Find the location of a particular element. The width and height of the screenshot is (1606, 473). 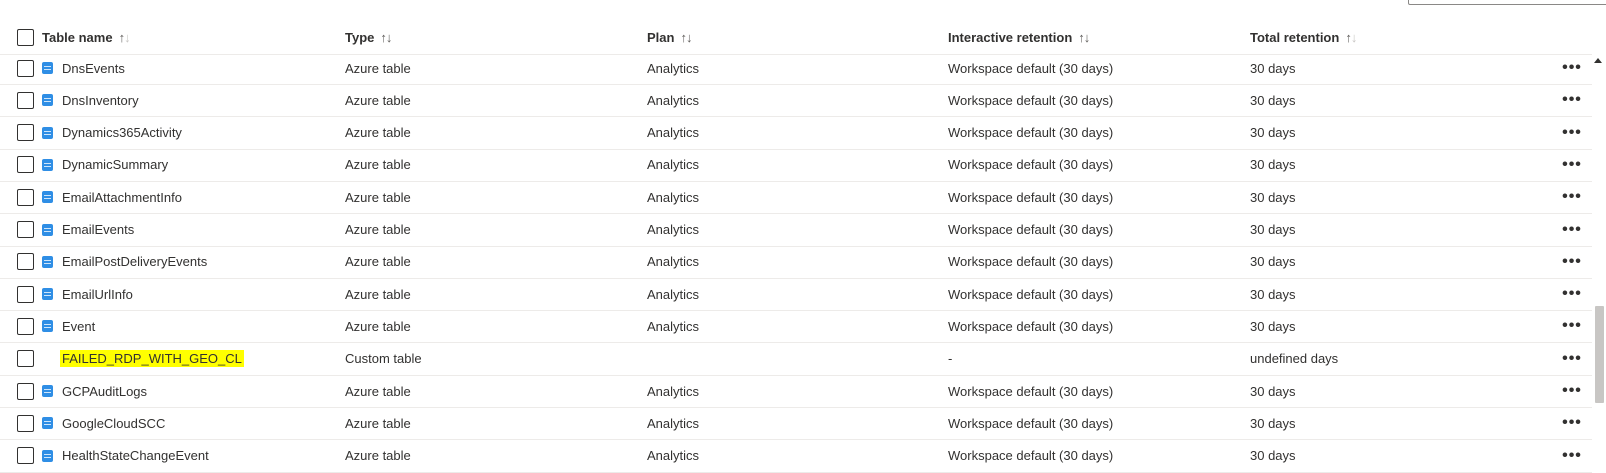

table-name-cell: EmailAttachmentInfo is located at coordinates (112, 197).